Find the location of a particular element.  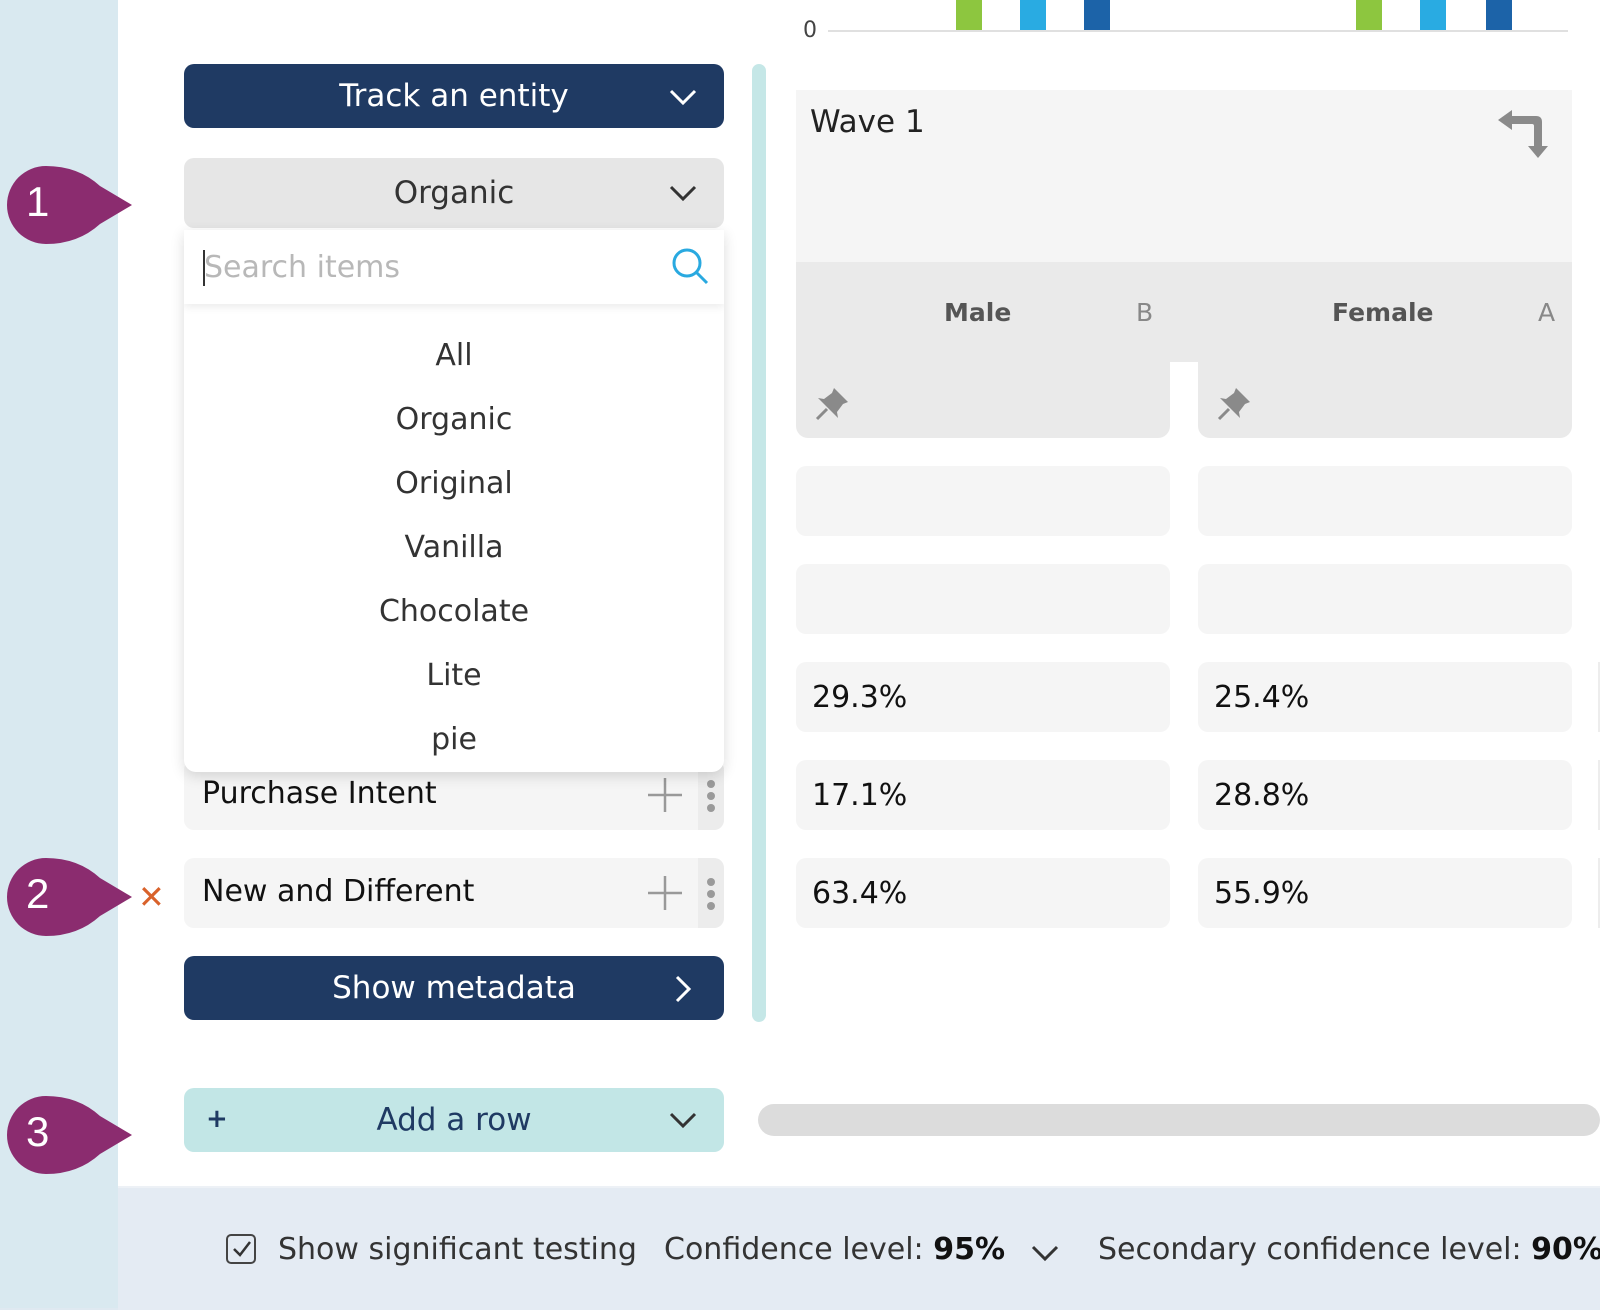

horizontal-scrollbar is located at coordinates (1179, 1120).